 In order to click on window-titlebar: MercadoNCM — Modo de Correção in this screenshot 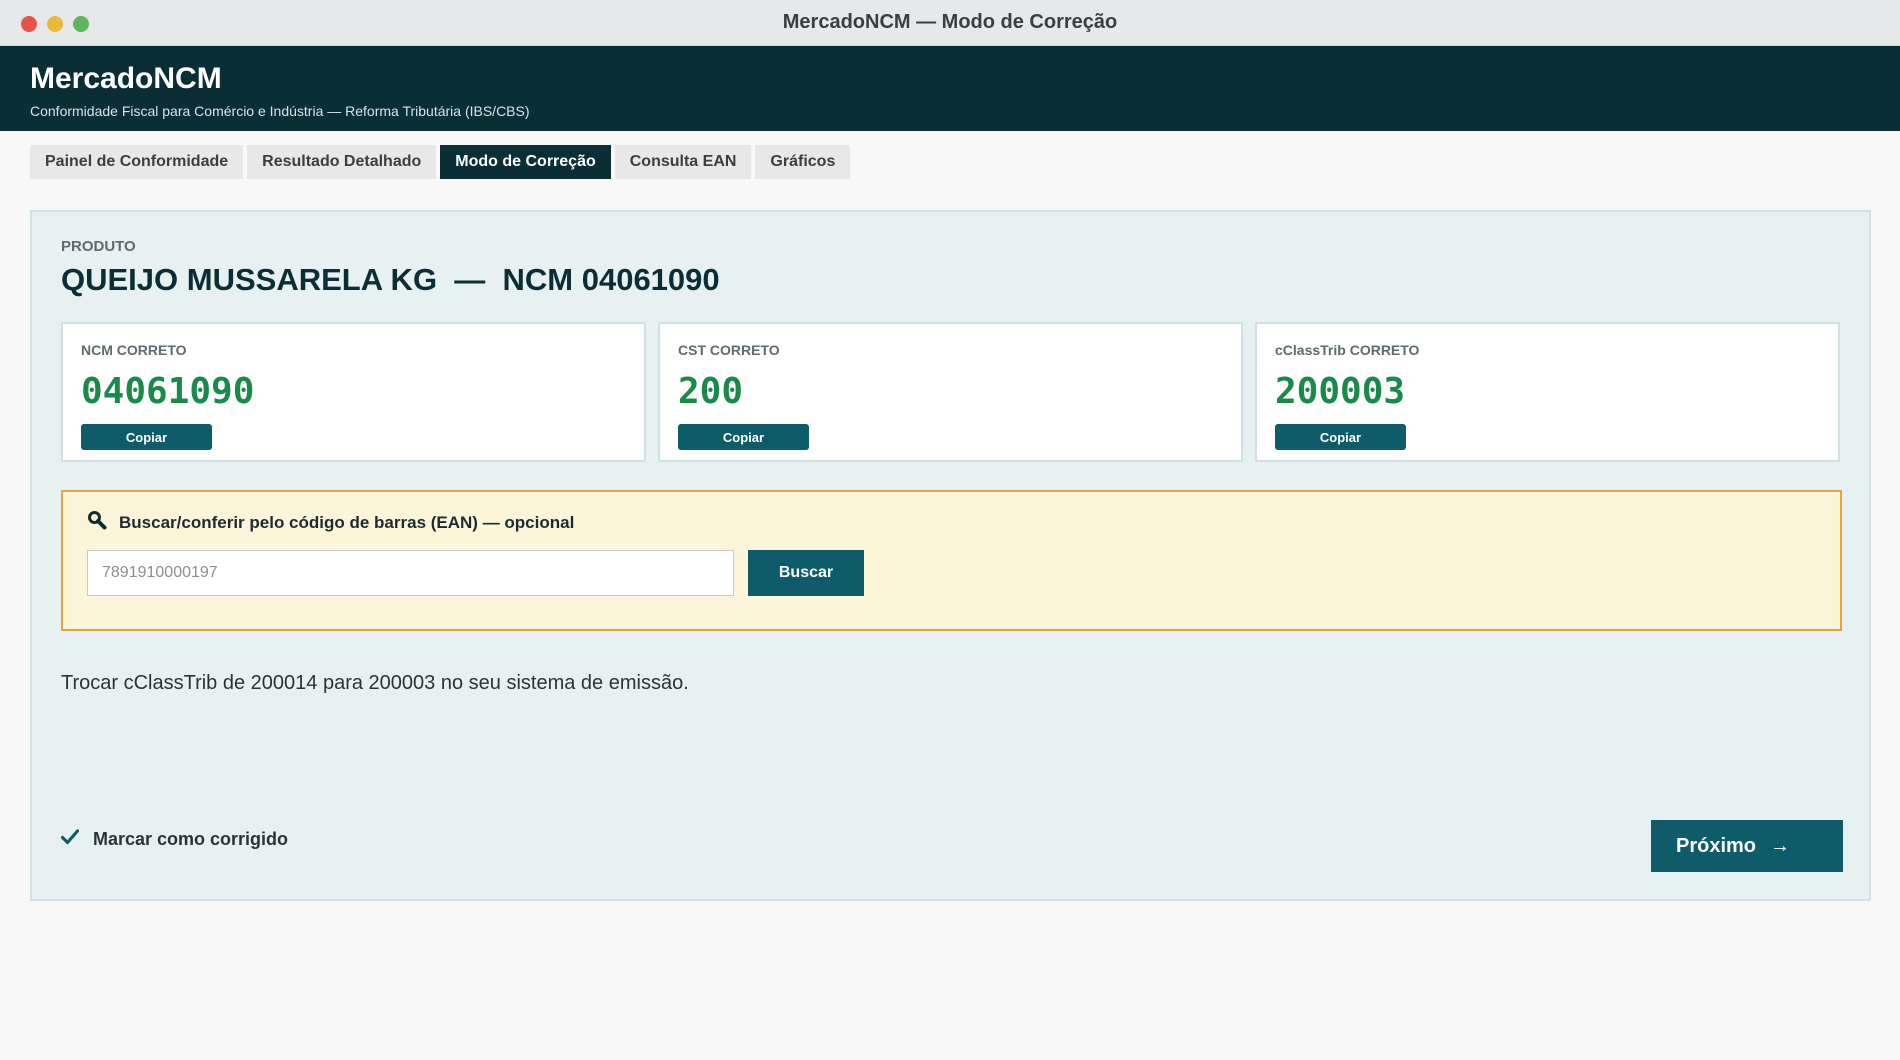, I will do `click(950, 23)`.